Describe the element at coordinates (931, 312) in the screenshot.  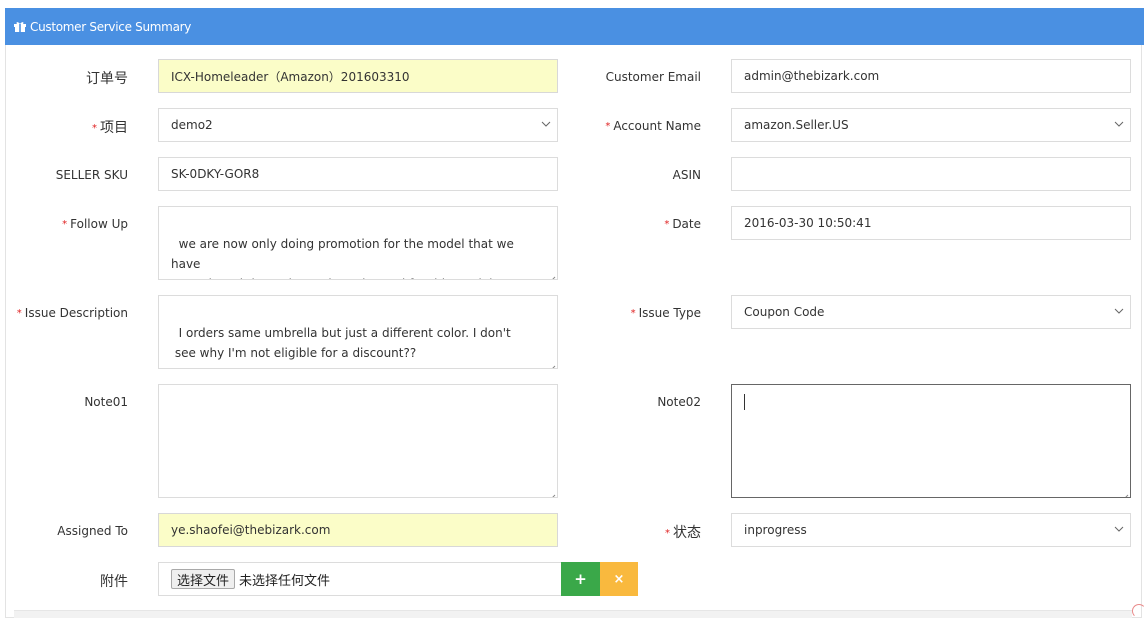
I see `issue-type-select: Coupon Code` at that location.